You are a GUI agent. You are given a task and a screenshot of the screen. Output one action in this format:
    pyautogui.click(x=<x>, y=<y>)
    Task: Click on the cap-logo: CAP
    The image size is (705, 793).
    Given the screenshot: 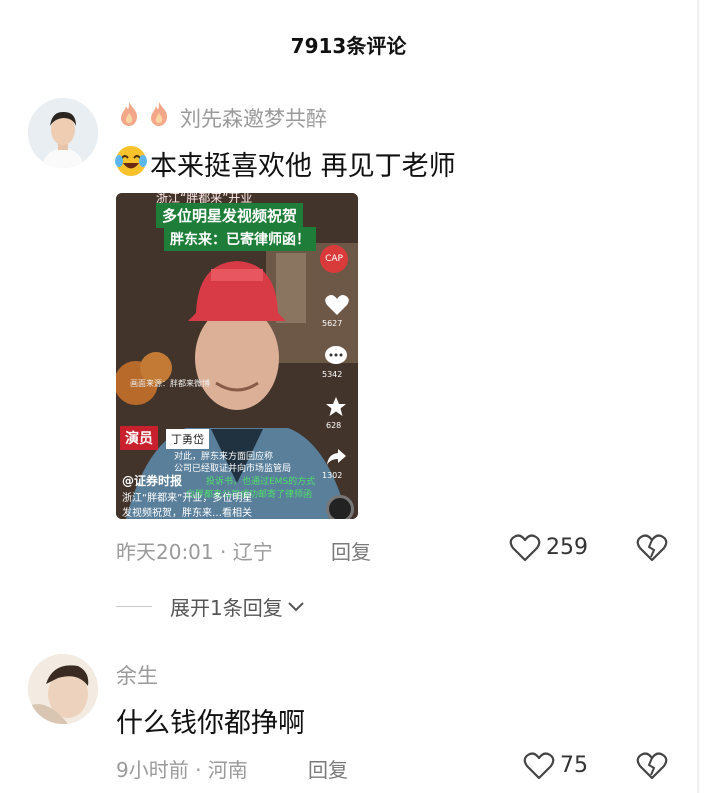 What is the action you would take?
    pyautogui.click(x=334, y=259)
    